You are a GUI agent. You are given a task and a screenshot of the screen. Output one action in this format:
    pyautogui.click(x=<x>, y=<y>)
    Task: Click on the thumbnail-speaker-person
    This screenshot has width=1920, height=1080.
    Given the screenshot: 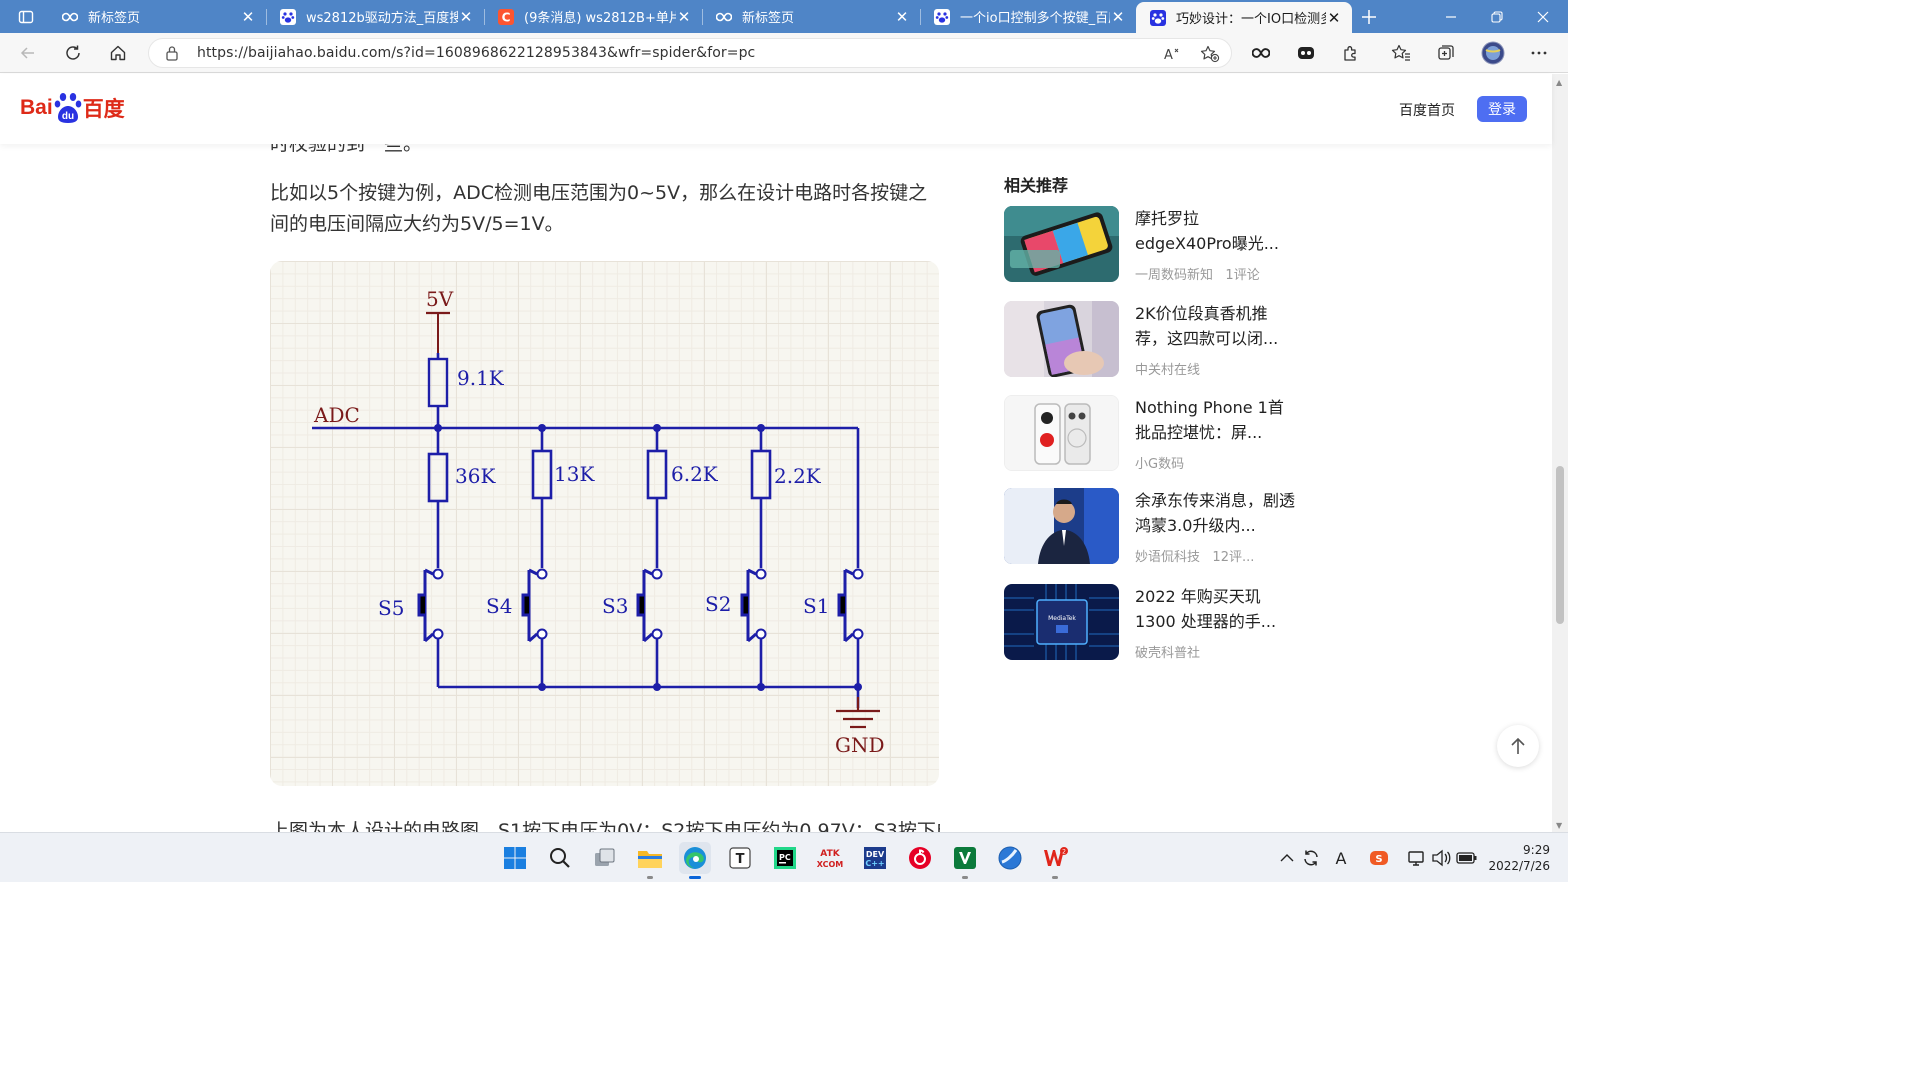 What is the action you would take?
    pyautogui.click(x=1061, y=526)
    